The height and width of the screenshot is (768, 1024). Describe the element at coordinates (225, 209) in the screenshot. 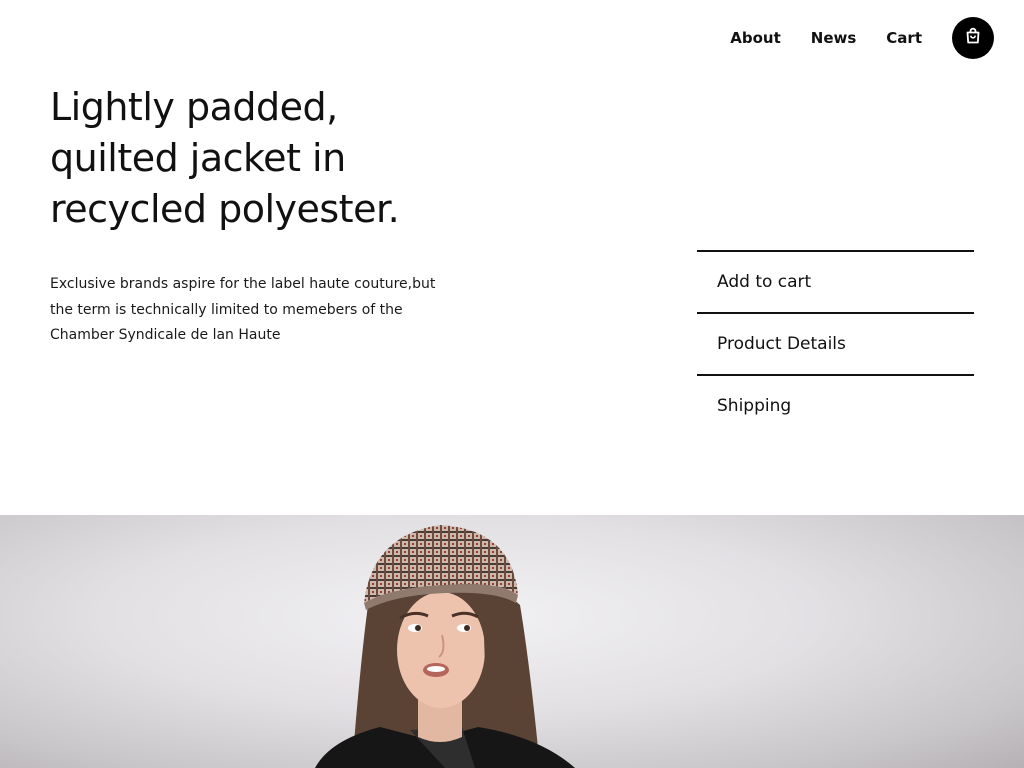

I see `headline-line-3: recycled polyester.` at that location.